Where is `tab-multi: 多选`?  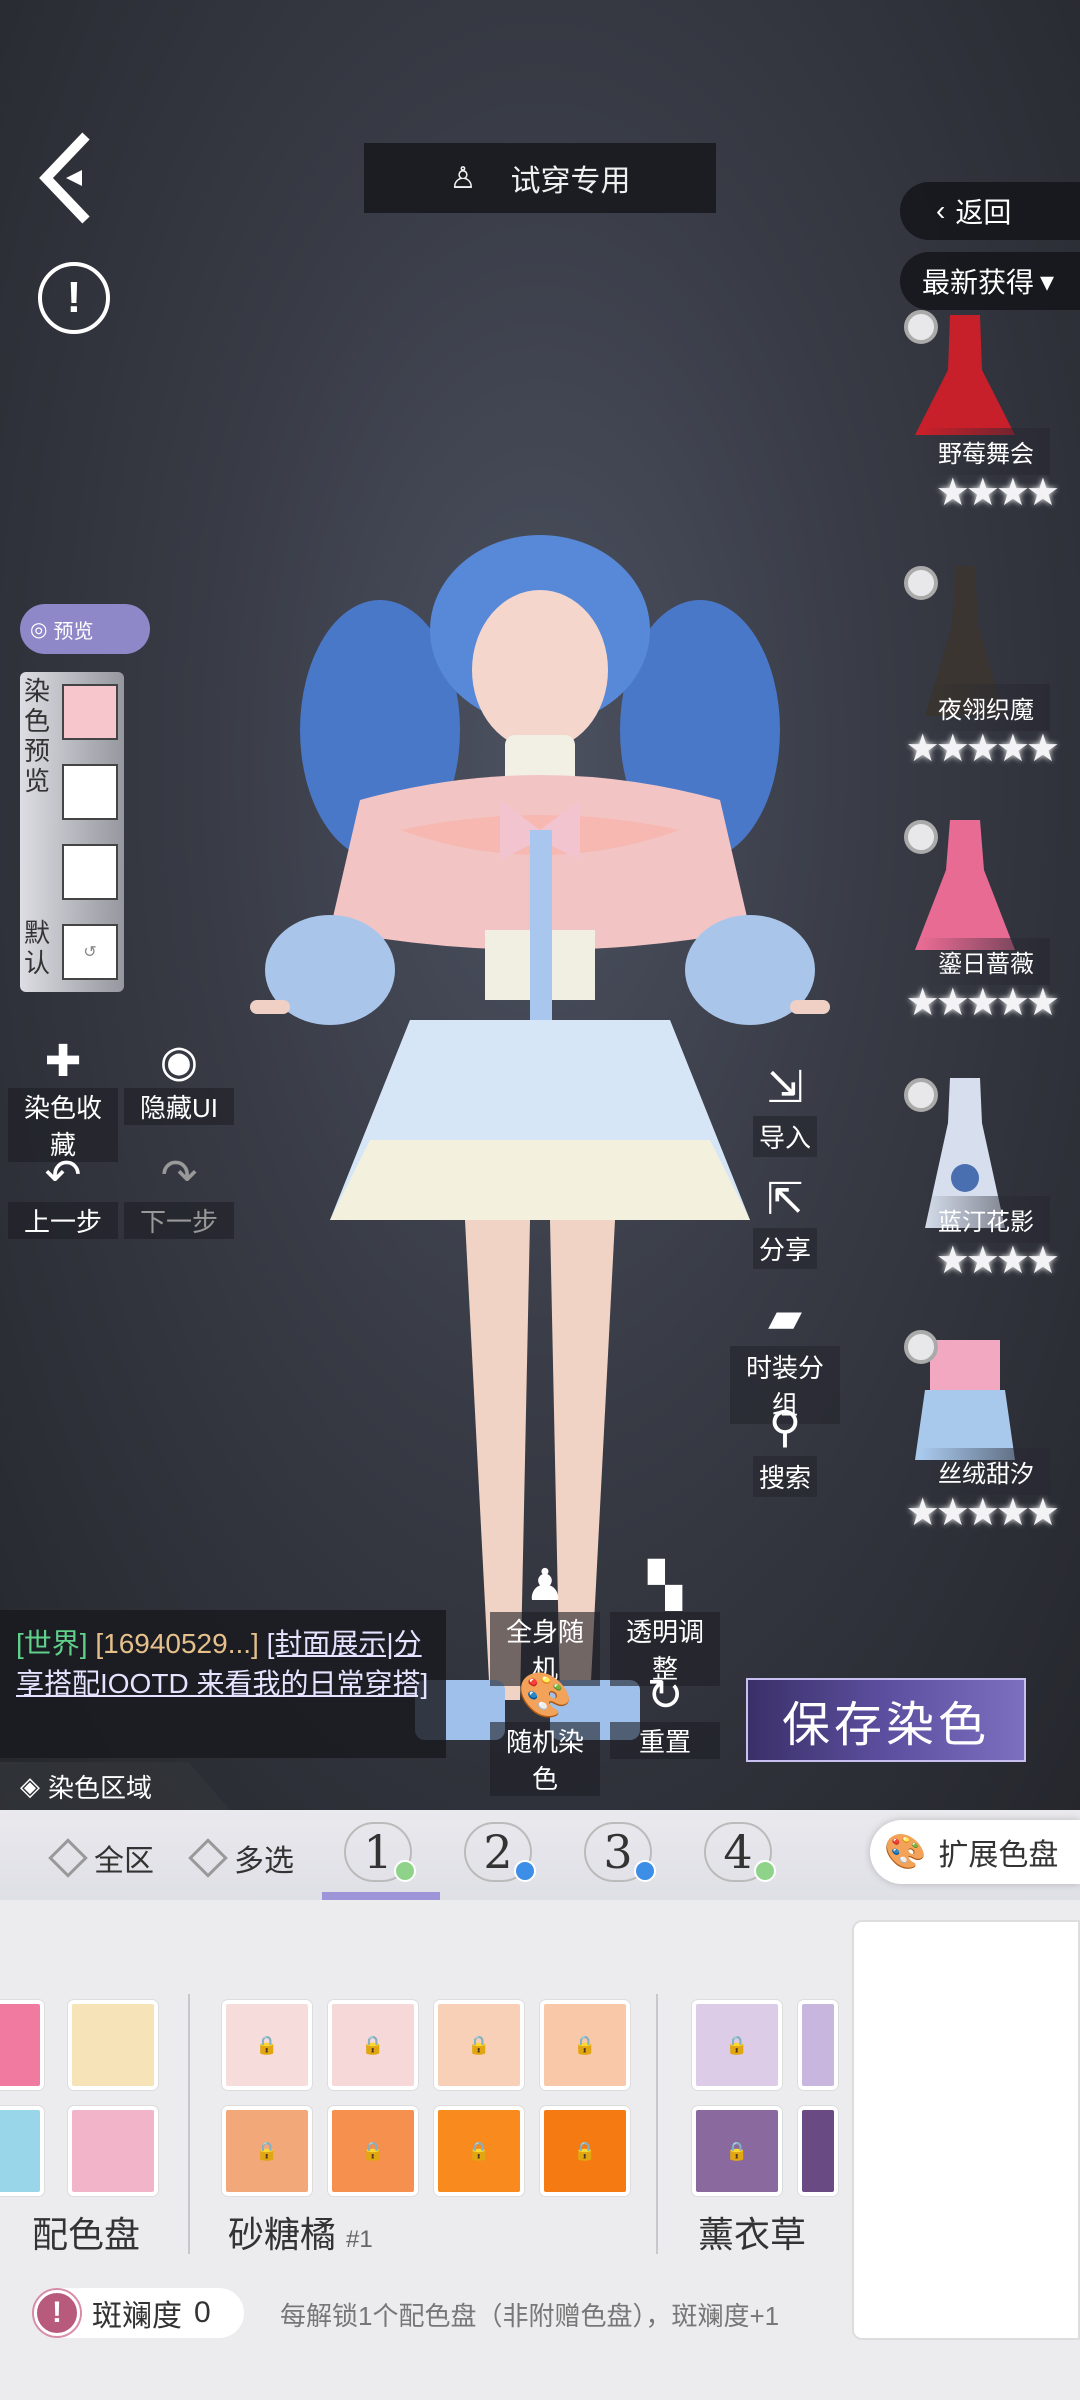 tab-multi: 多选 is located at coordinates (241, 1858).